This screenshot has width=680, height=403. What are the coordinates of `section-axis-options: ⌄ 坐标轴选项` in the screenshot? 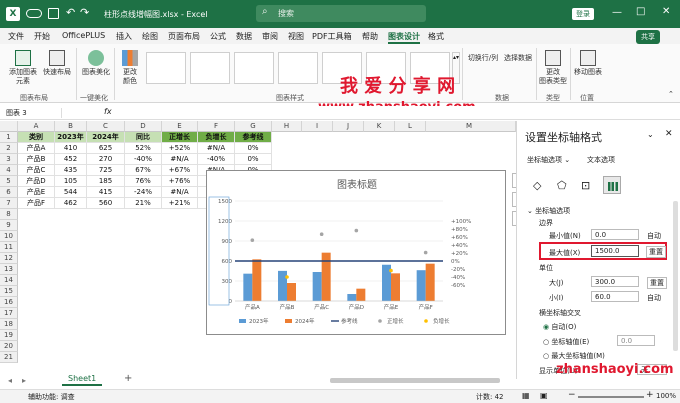 It's located at (548, 211).